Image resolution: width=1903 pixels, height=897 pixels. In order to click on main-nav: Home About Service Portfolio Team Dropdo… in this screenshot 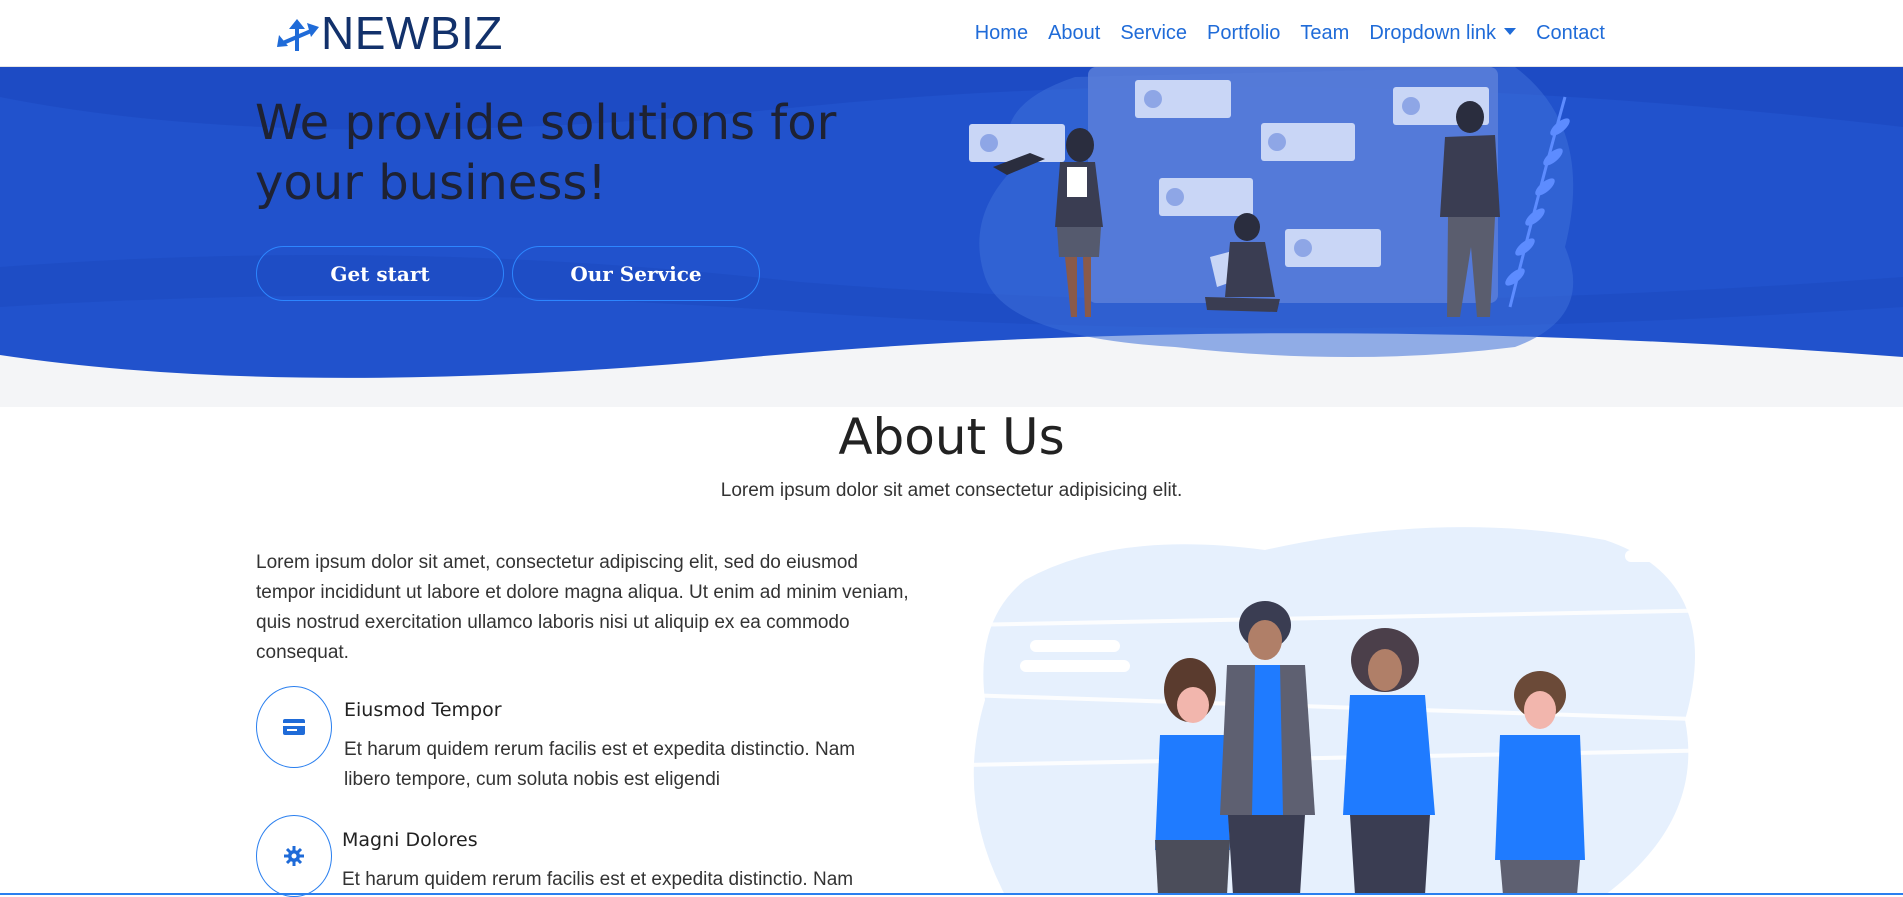, I will do `click(1290, 33)`.